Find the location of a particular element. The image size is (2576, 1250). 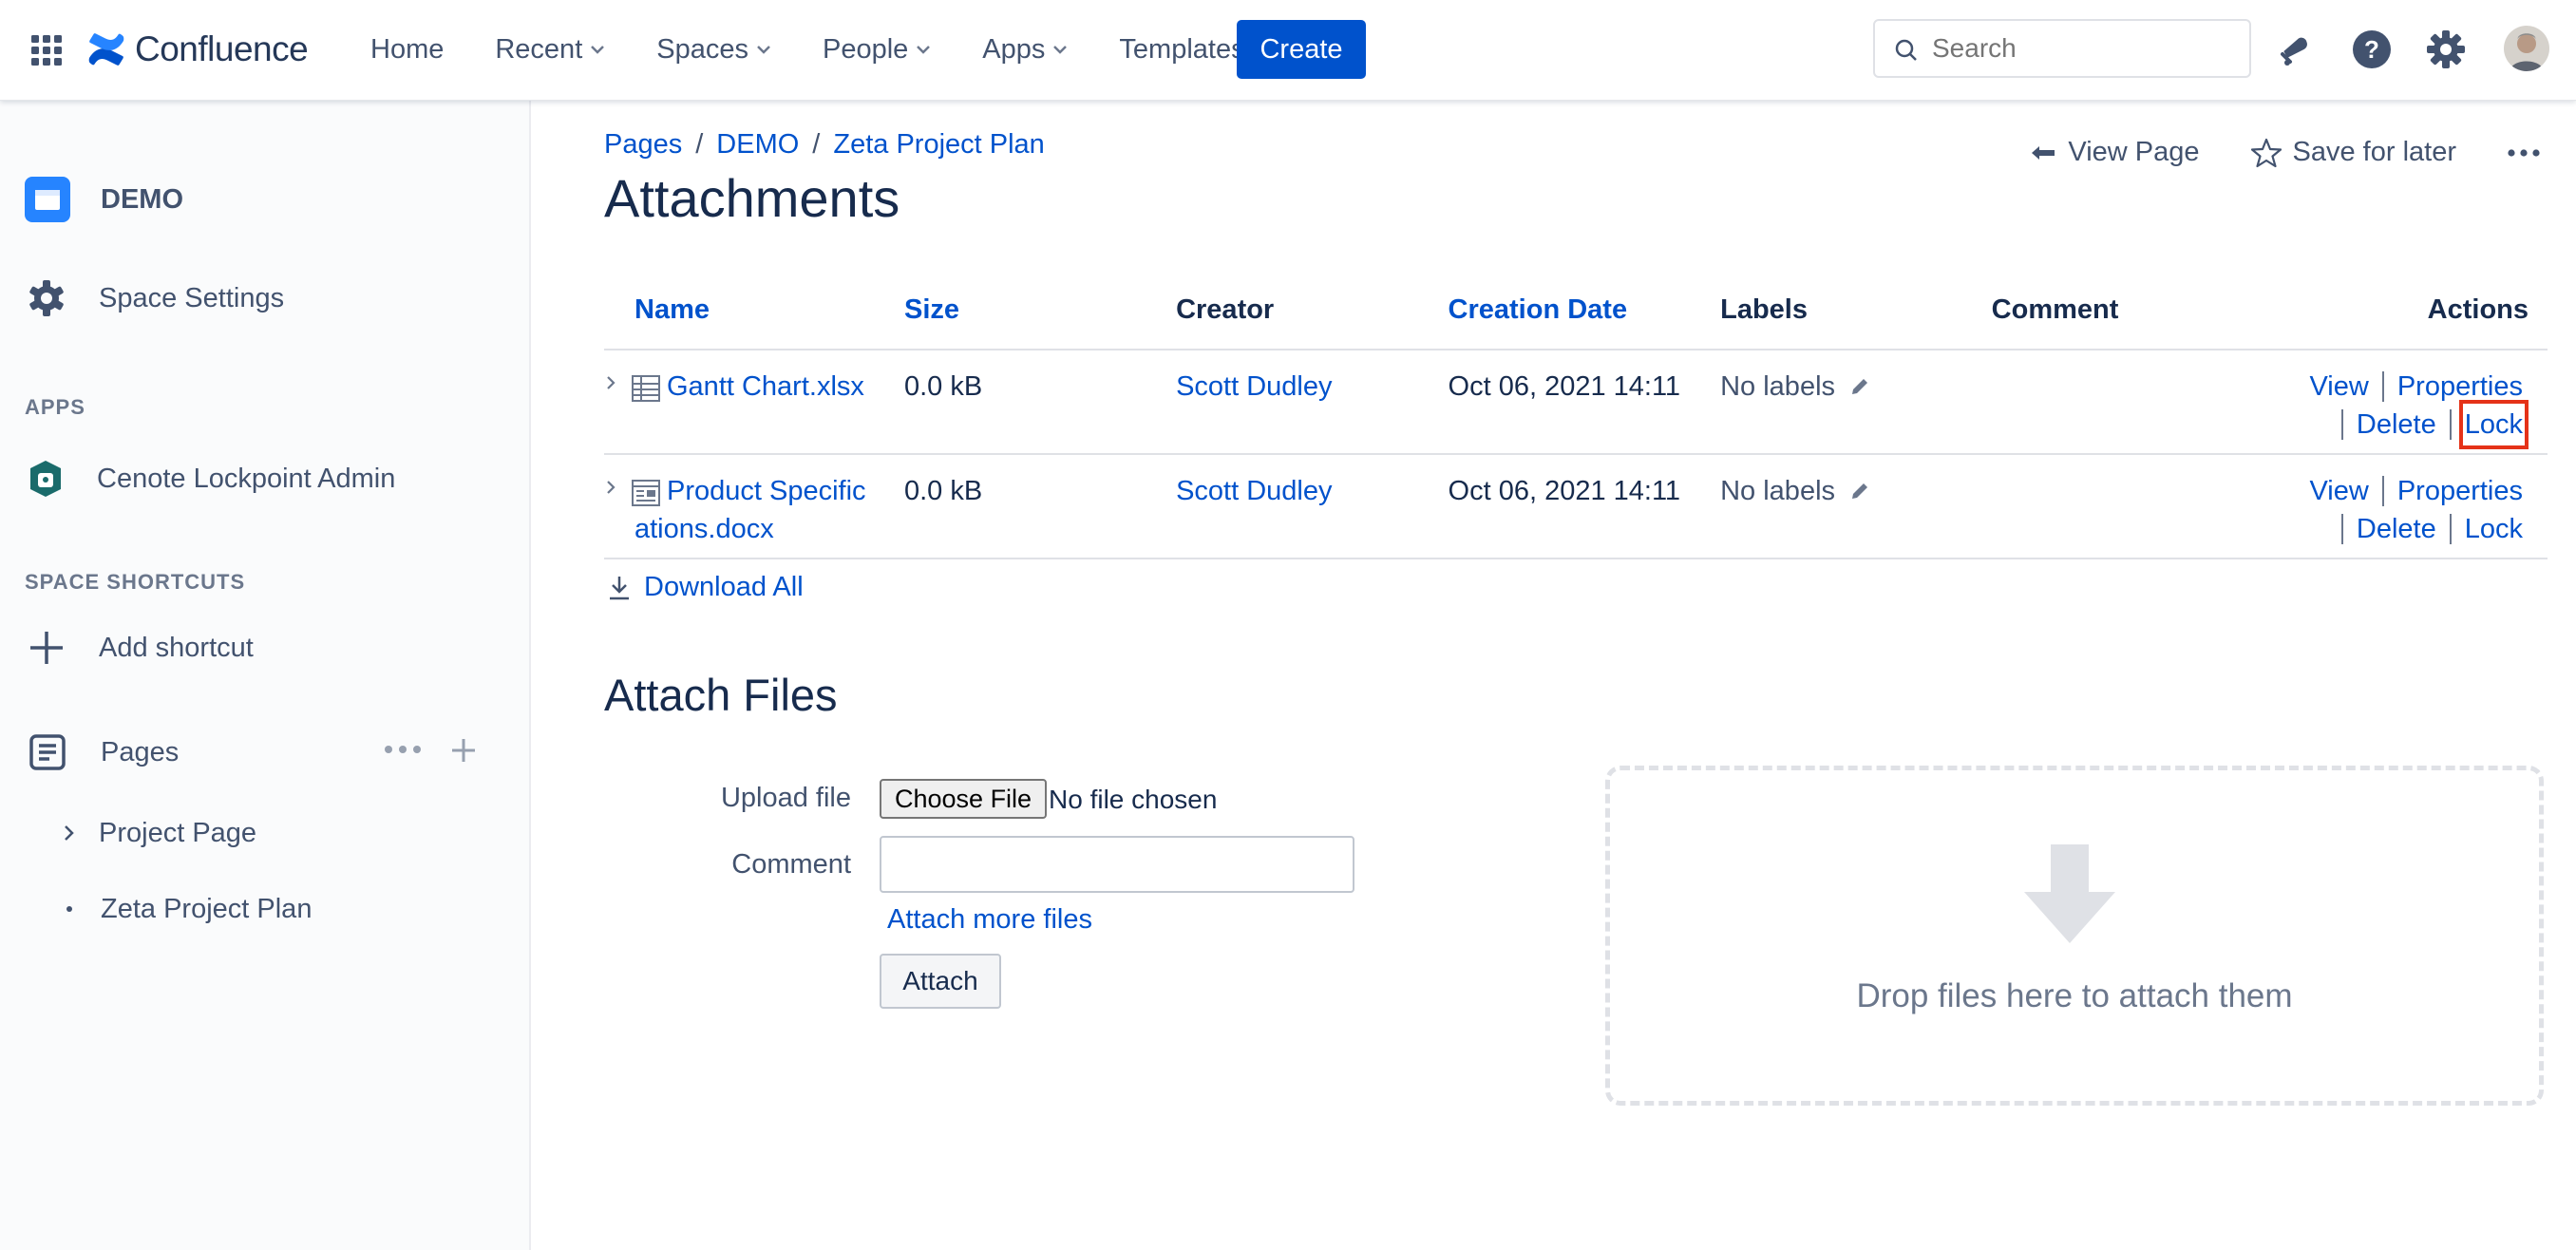

more-actions-button is located at coordinates (2529, 152).